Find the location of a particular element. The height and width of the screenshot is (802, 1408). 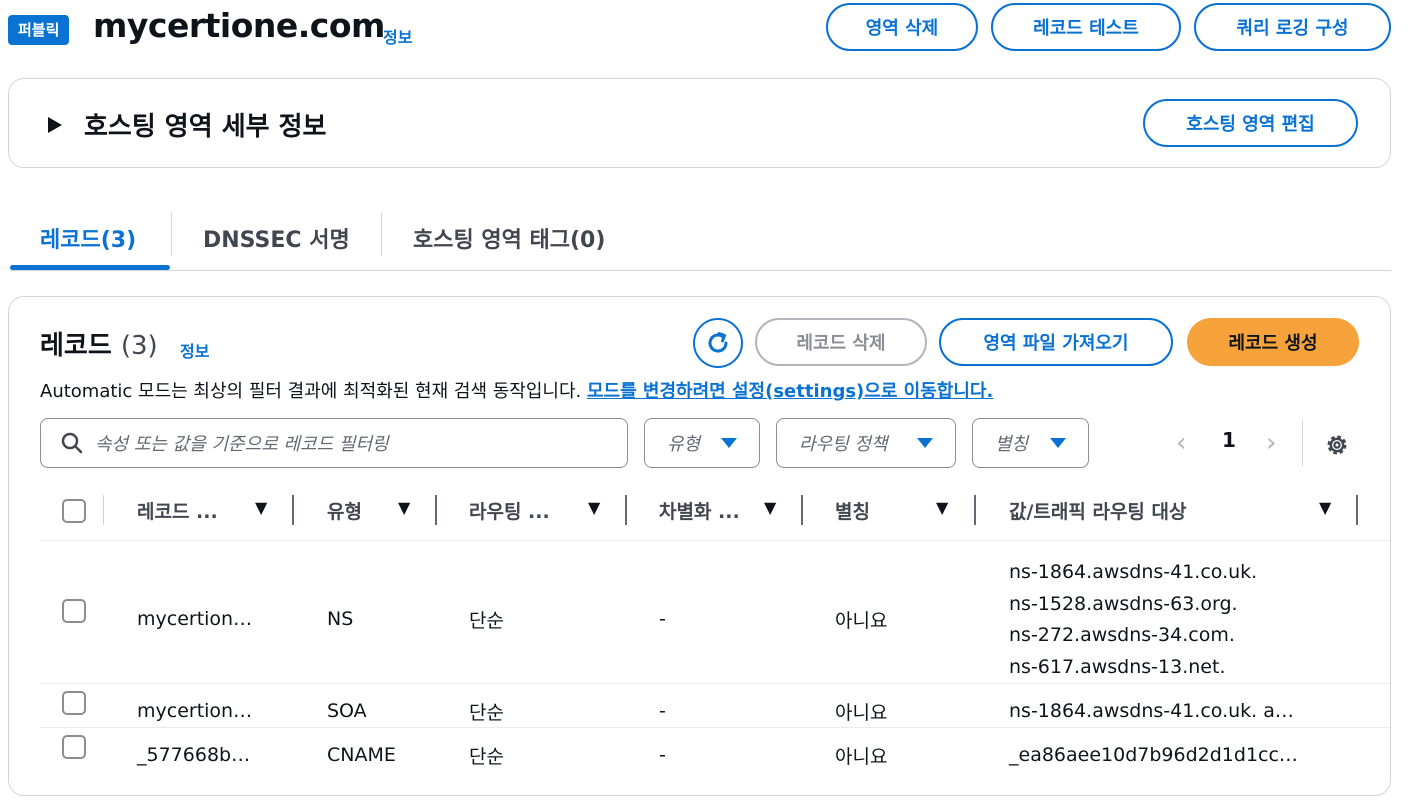

refresh-icon is located at coordinates (718, 342).